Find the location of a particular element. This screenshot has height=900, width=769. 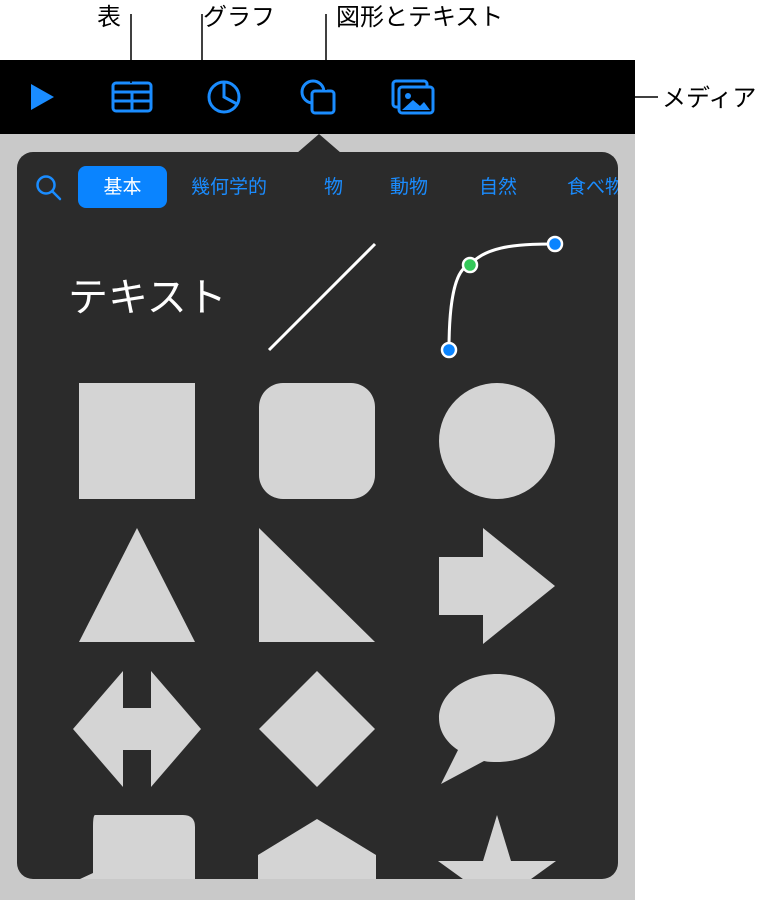

chart-button is located at coordinates (224, 97).